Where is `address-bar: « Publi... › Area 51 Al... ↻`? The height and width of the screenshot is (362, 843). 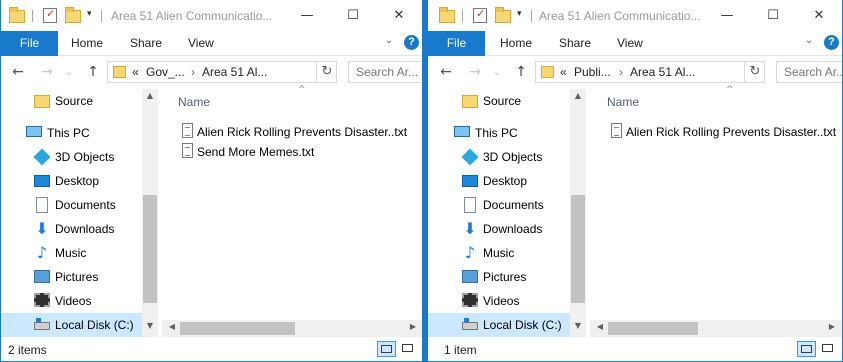
address-bar: « Publi... › Area 51 Al... ↻ is located at coordinates (650, 72).